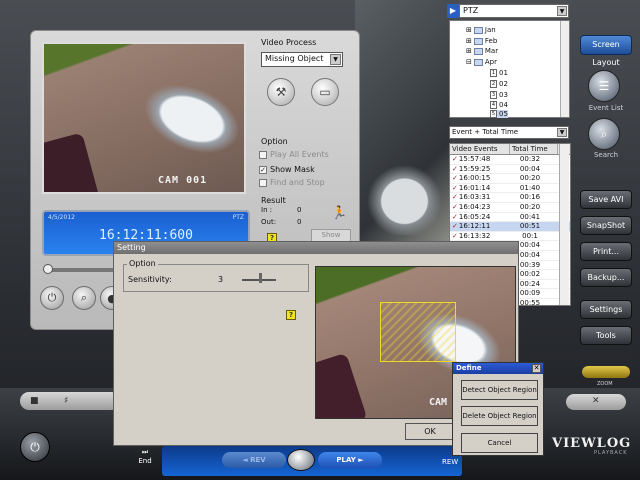  Describe the element at coordinates (263, 154) in the screenshot. I see `play-all-events-checkbox` at that location.